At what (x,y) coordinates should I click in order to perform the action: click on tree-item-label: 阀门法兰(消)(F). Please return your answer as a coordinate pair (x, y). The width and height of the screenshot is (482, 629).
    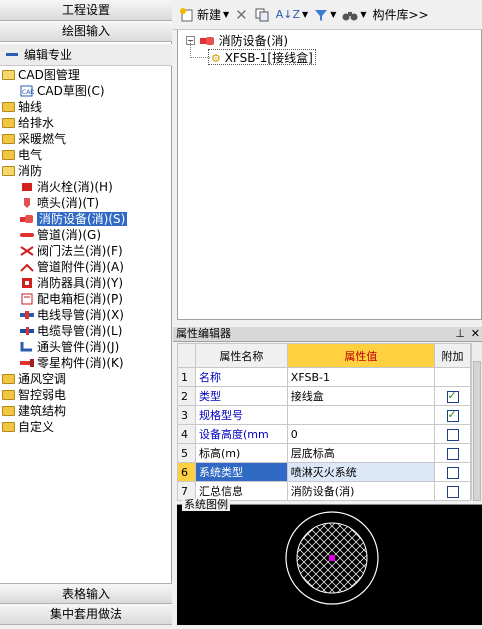
    Looking at the image, I should click on (80, 251).